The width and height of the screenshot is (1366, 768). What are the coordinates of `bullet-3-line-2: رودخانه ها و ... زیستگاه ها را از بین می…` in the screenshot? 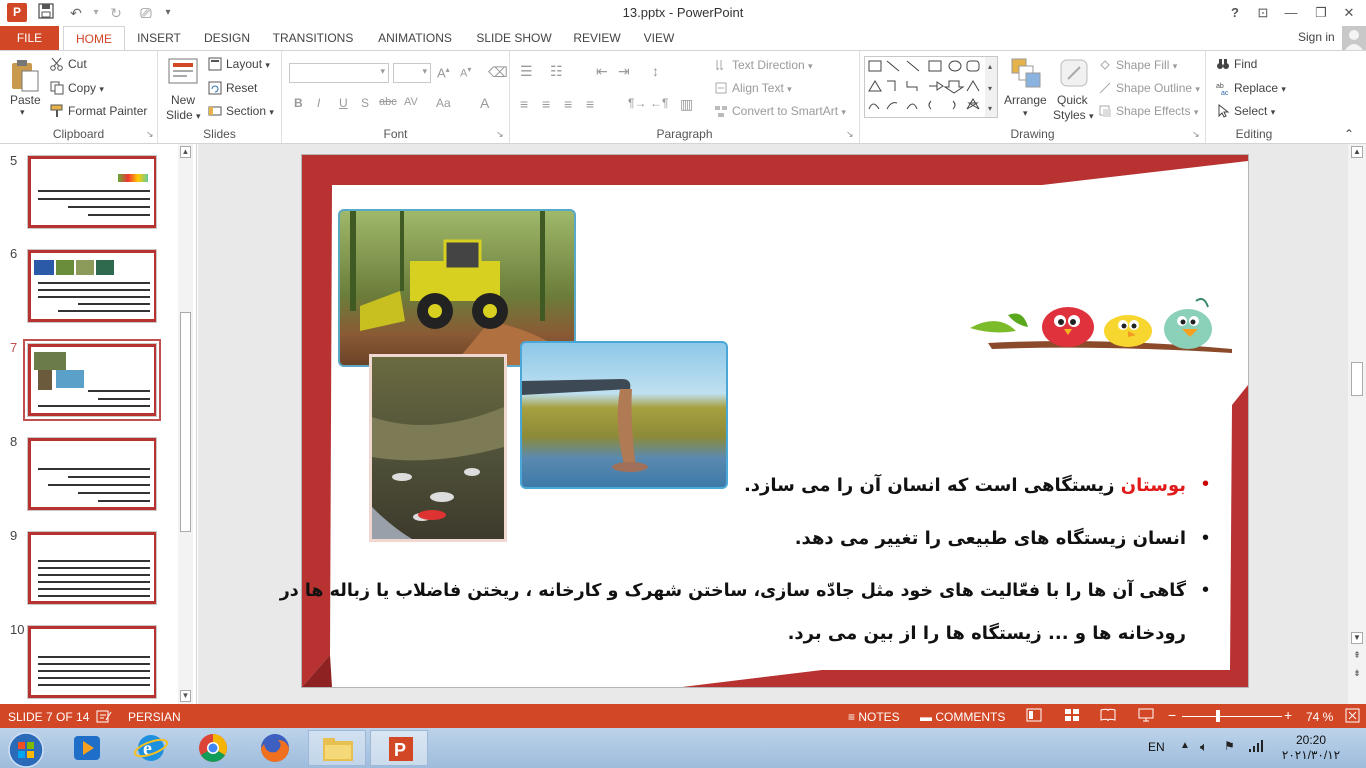 It's located at (987, 633).